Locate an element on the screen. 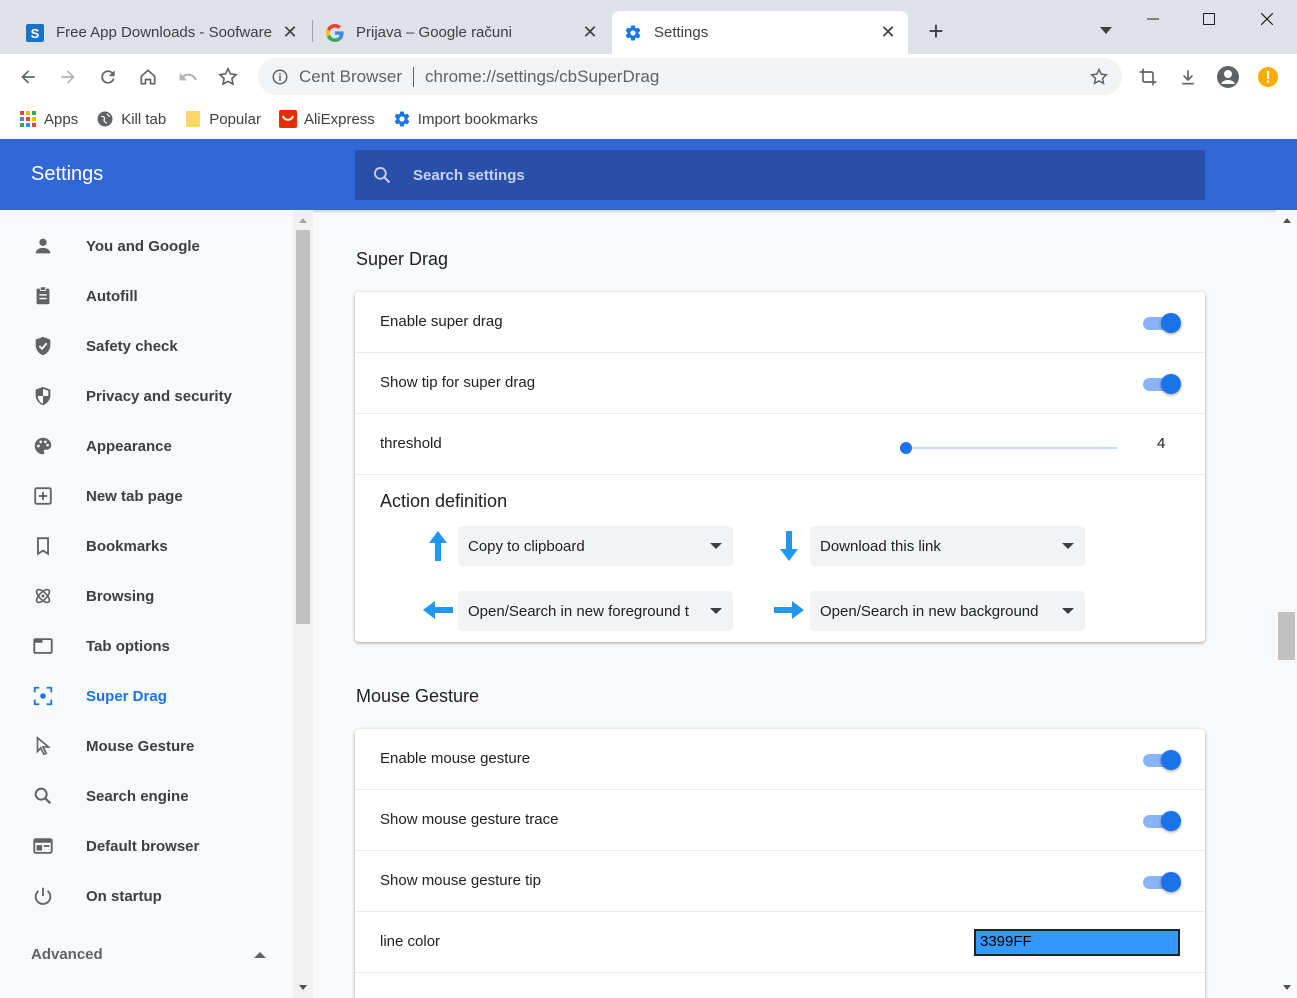 This screenshot has height=998, width=1297. sidebar-item-search-engine: Search engine is located at coordinates (146, 796).